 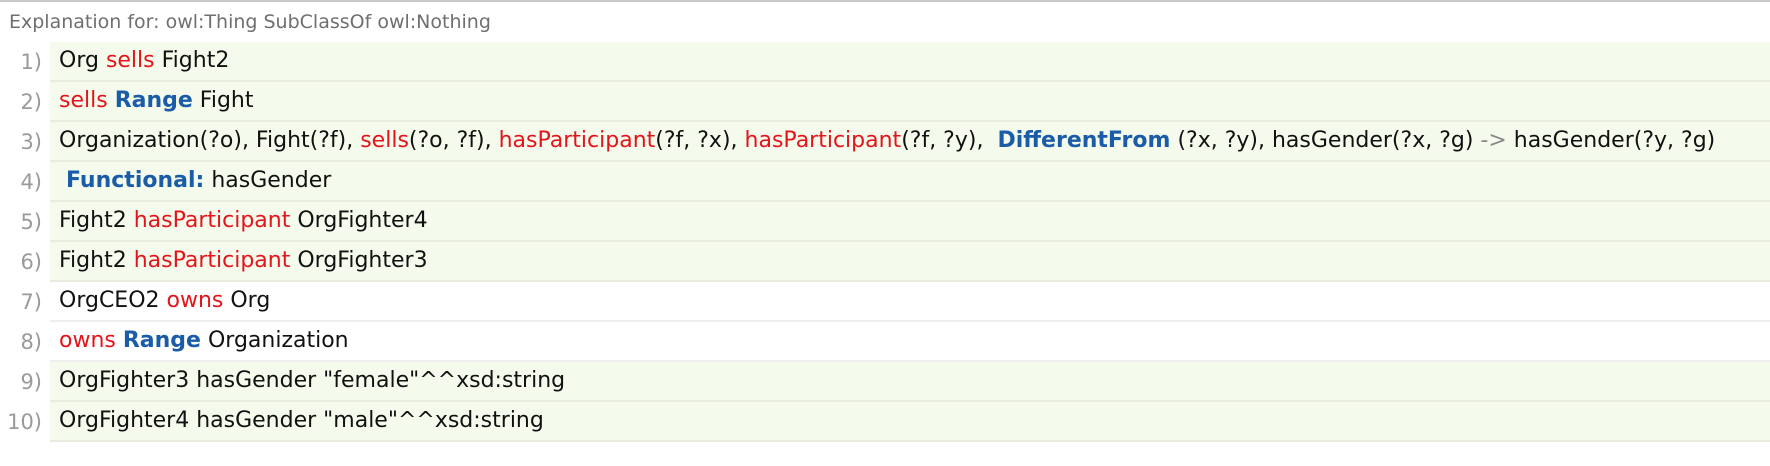 I want to click on axiom-row: 4) Functional: hasGender, so click(x=885, y=182).